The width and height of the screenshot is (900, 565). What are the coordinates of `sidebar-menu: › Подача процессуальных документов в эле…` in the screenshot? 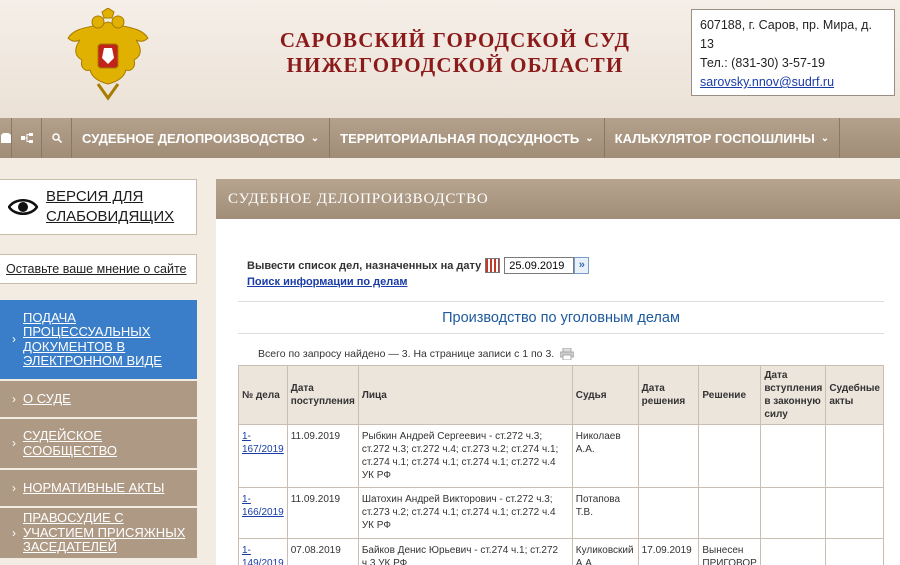 It's located at (98, 430).